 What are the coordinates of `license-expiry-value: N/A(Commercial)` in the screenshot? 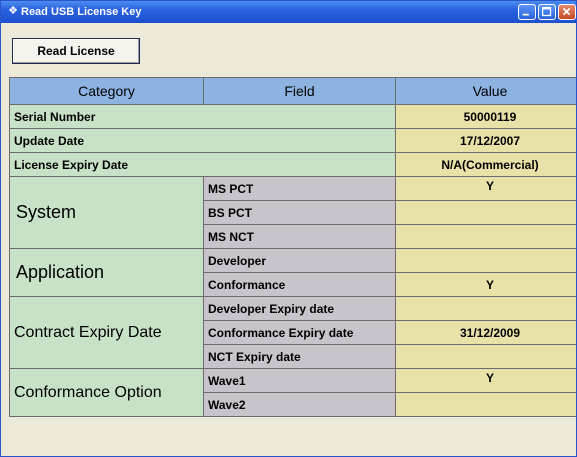 It's located at (485, 164).